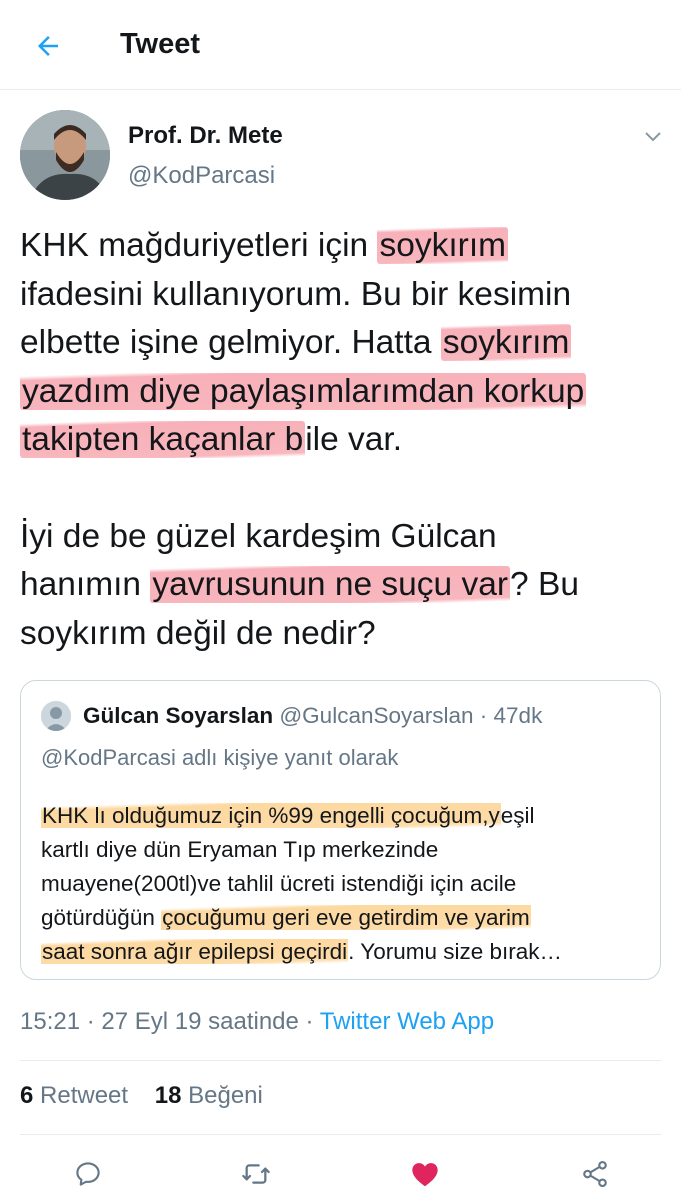 This screenshot has width=681, height=1200. I want to click on heart-icon, so click(425, 1175).